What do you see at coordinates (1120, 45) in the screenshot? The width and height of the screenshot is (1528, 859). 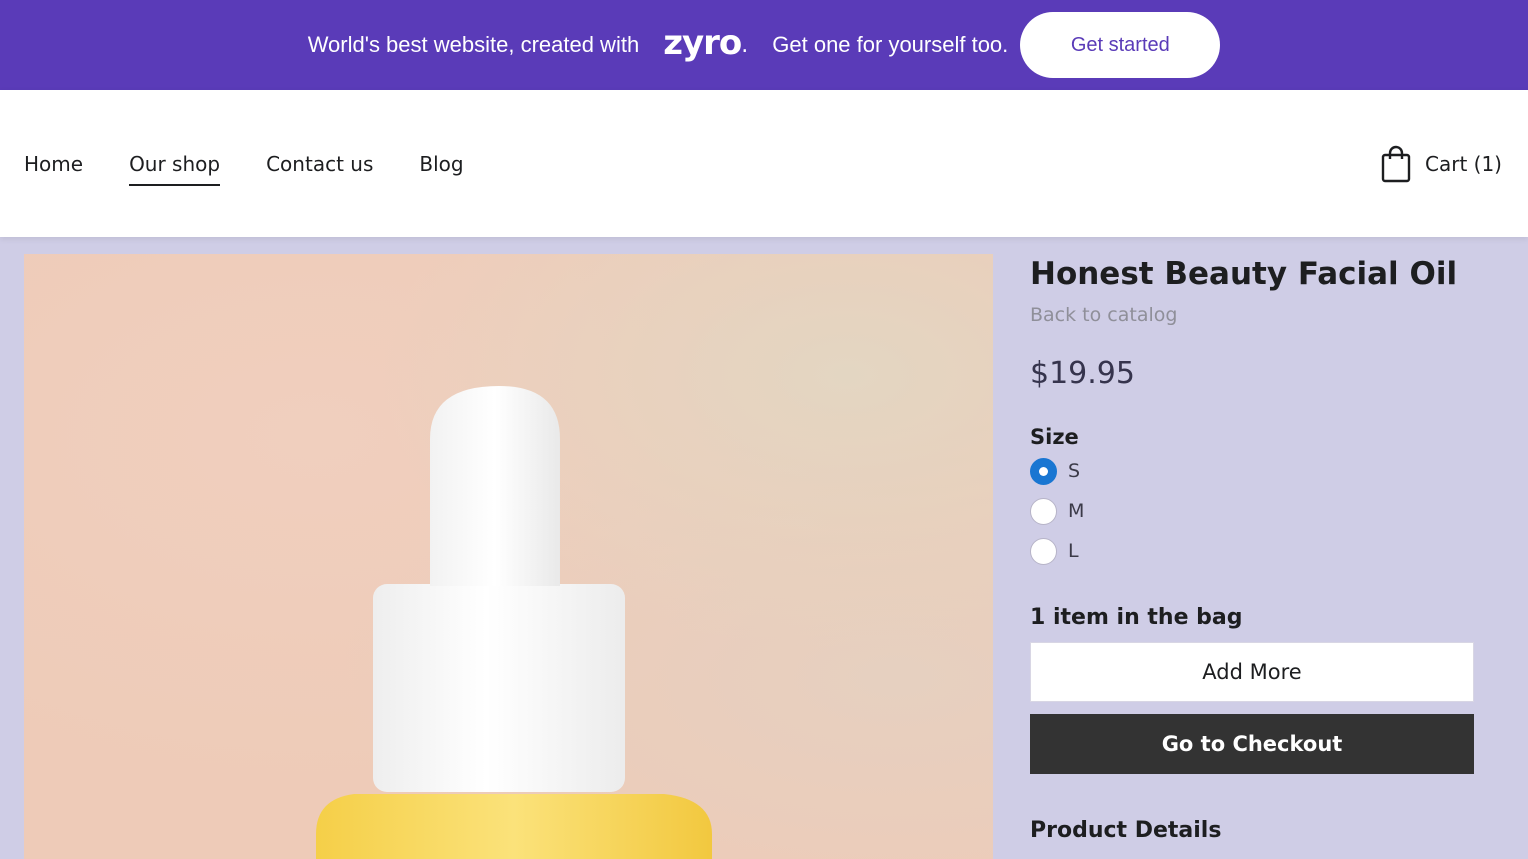 I see `get-started-button: Get started` at bounding box center [1120, 45].